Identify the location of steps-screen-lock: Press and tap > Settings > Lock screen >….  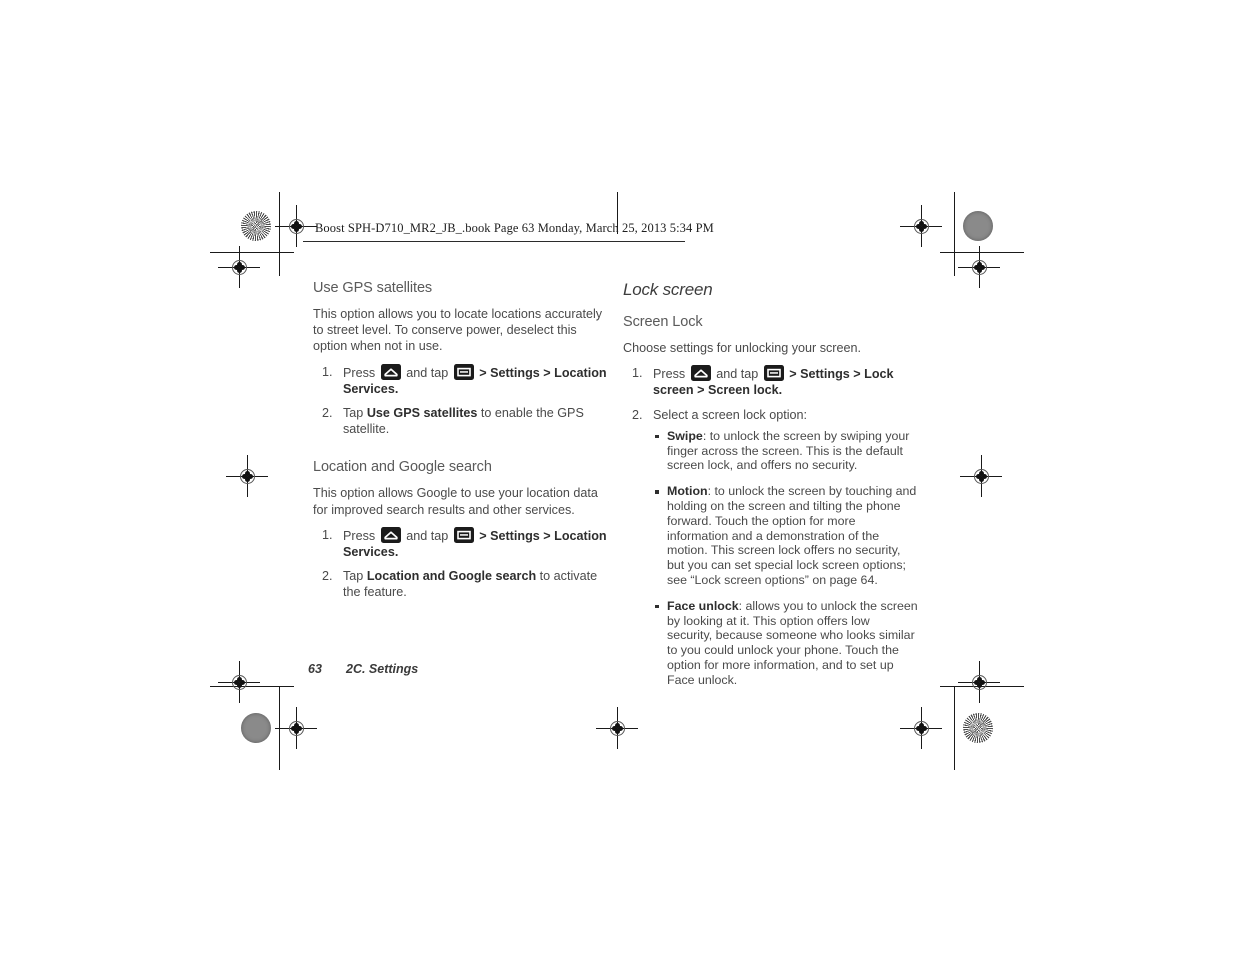
(770, 526).